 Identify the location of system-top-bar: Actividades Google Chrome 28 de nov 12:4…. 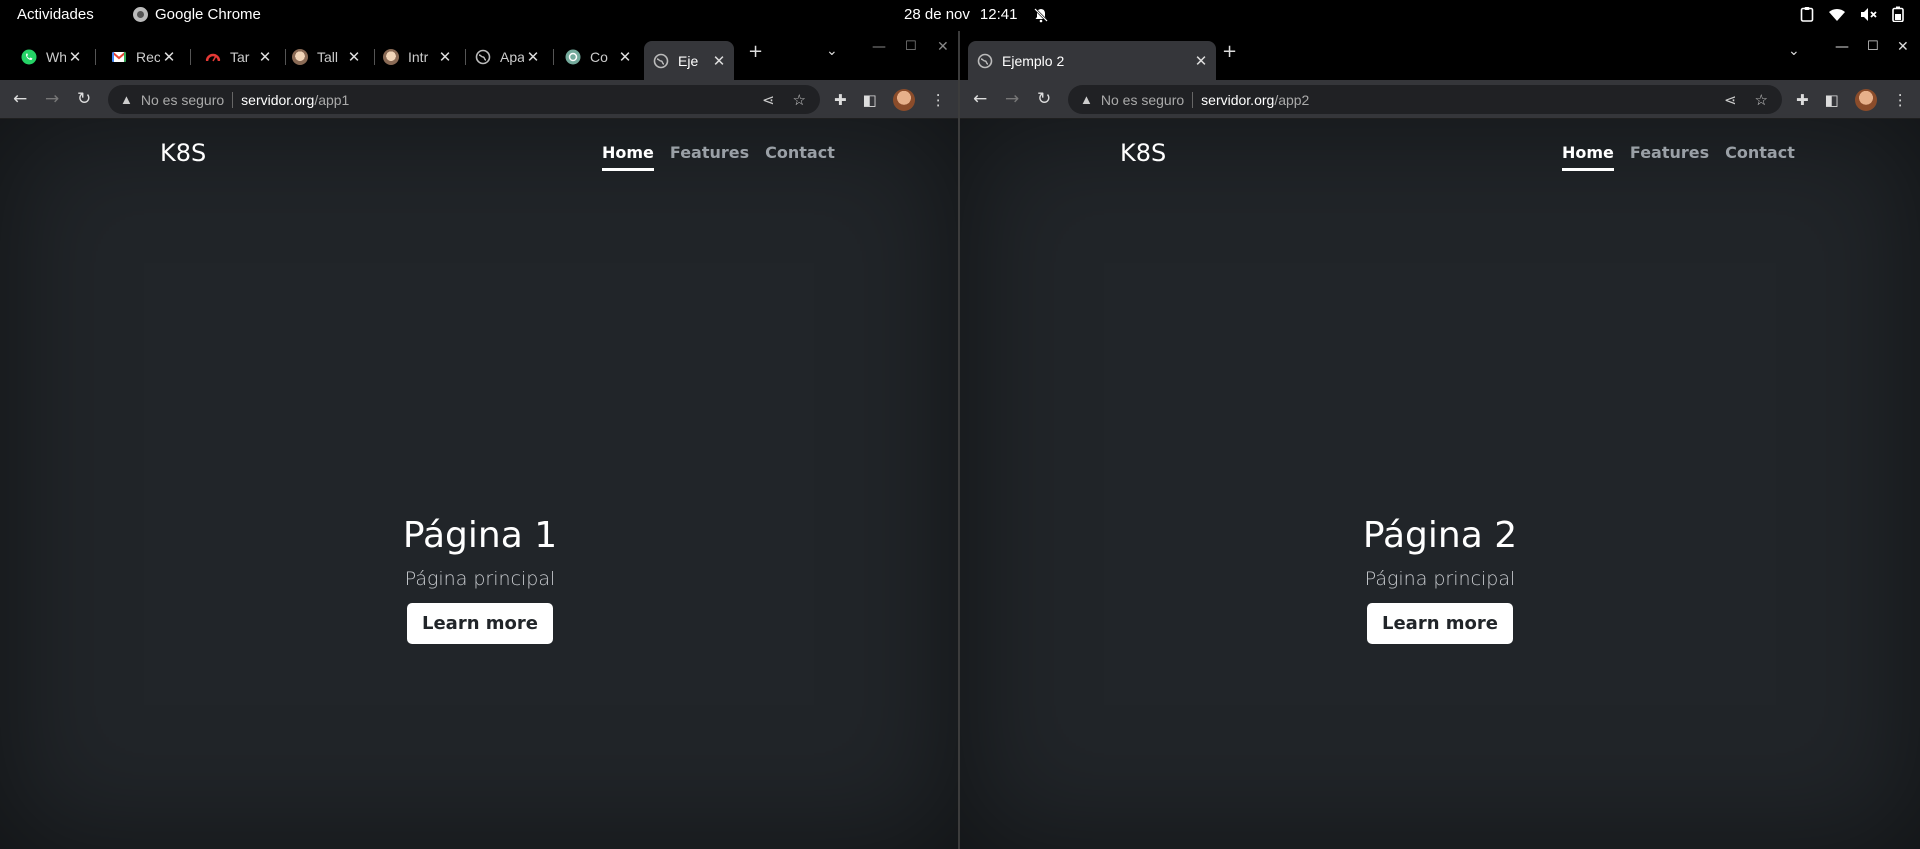
(960, 15).